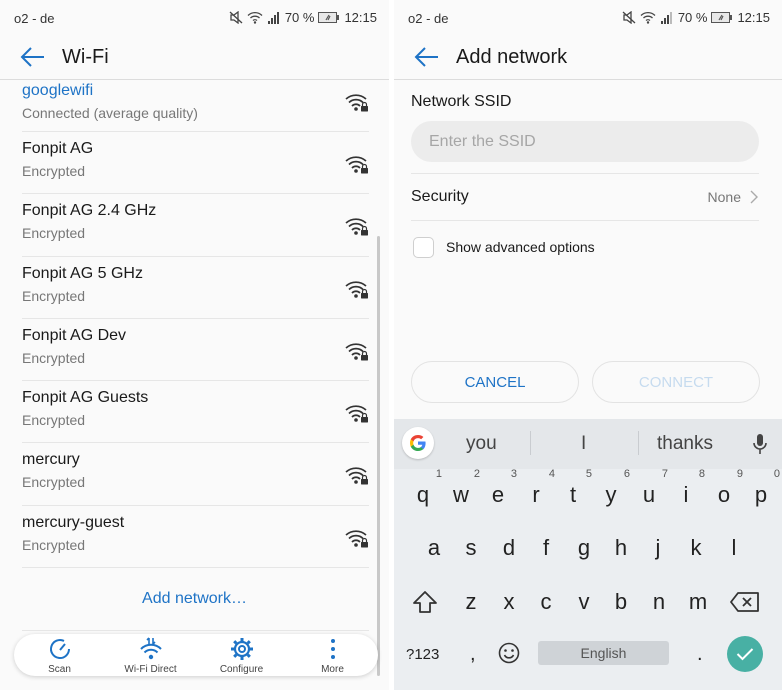 The image size is (782, 690). What do you see at coordinates (686, 494) in the screenshot?
I see `key-label: i` at bounding box center [686, 494].